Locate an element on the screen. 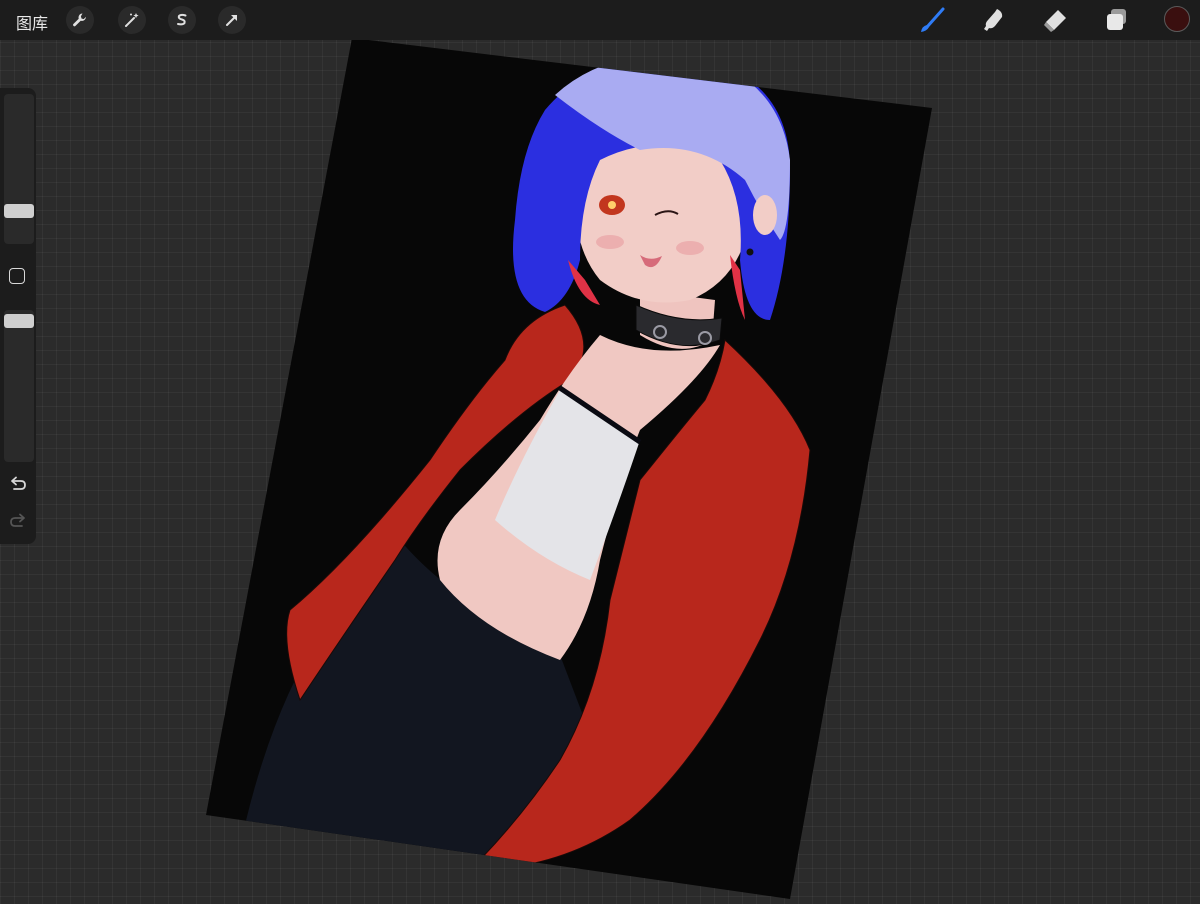  wrench-icon is located at coordinates (79, 20).